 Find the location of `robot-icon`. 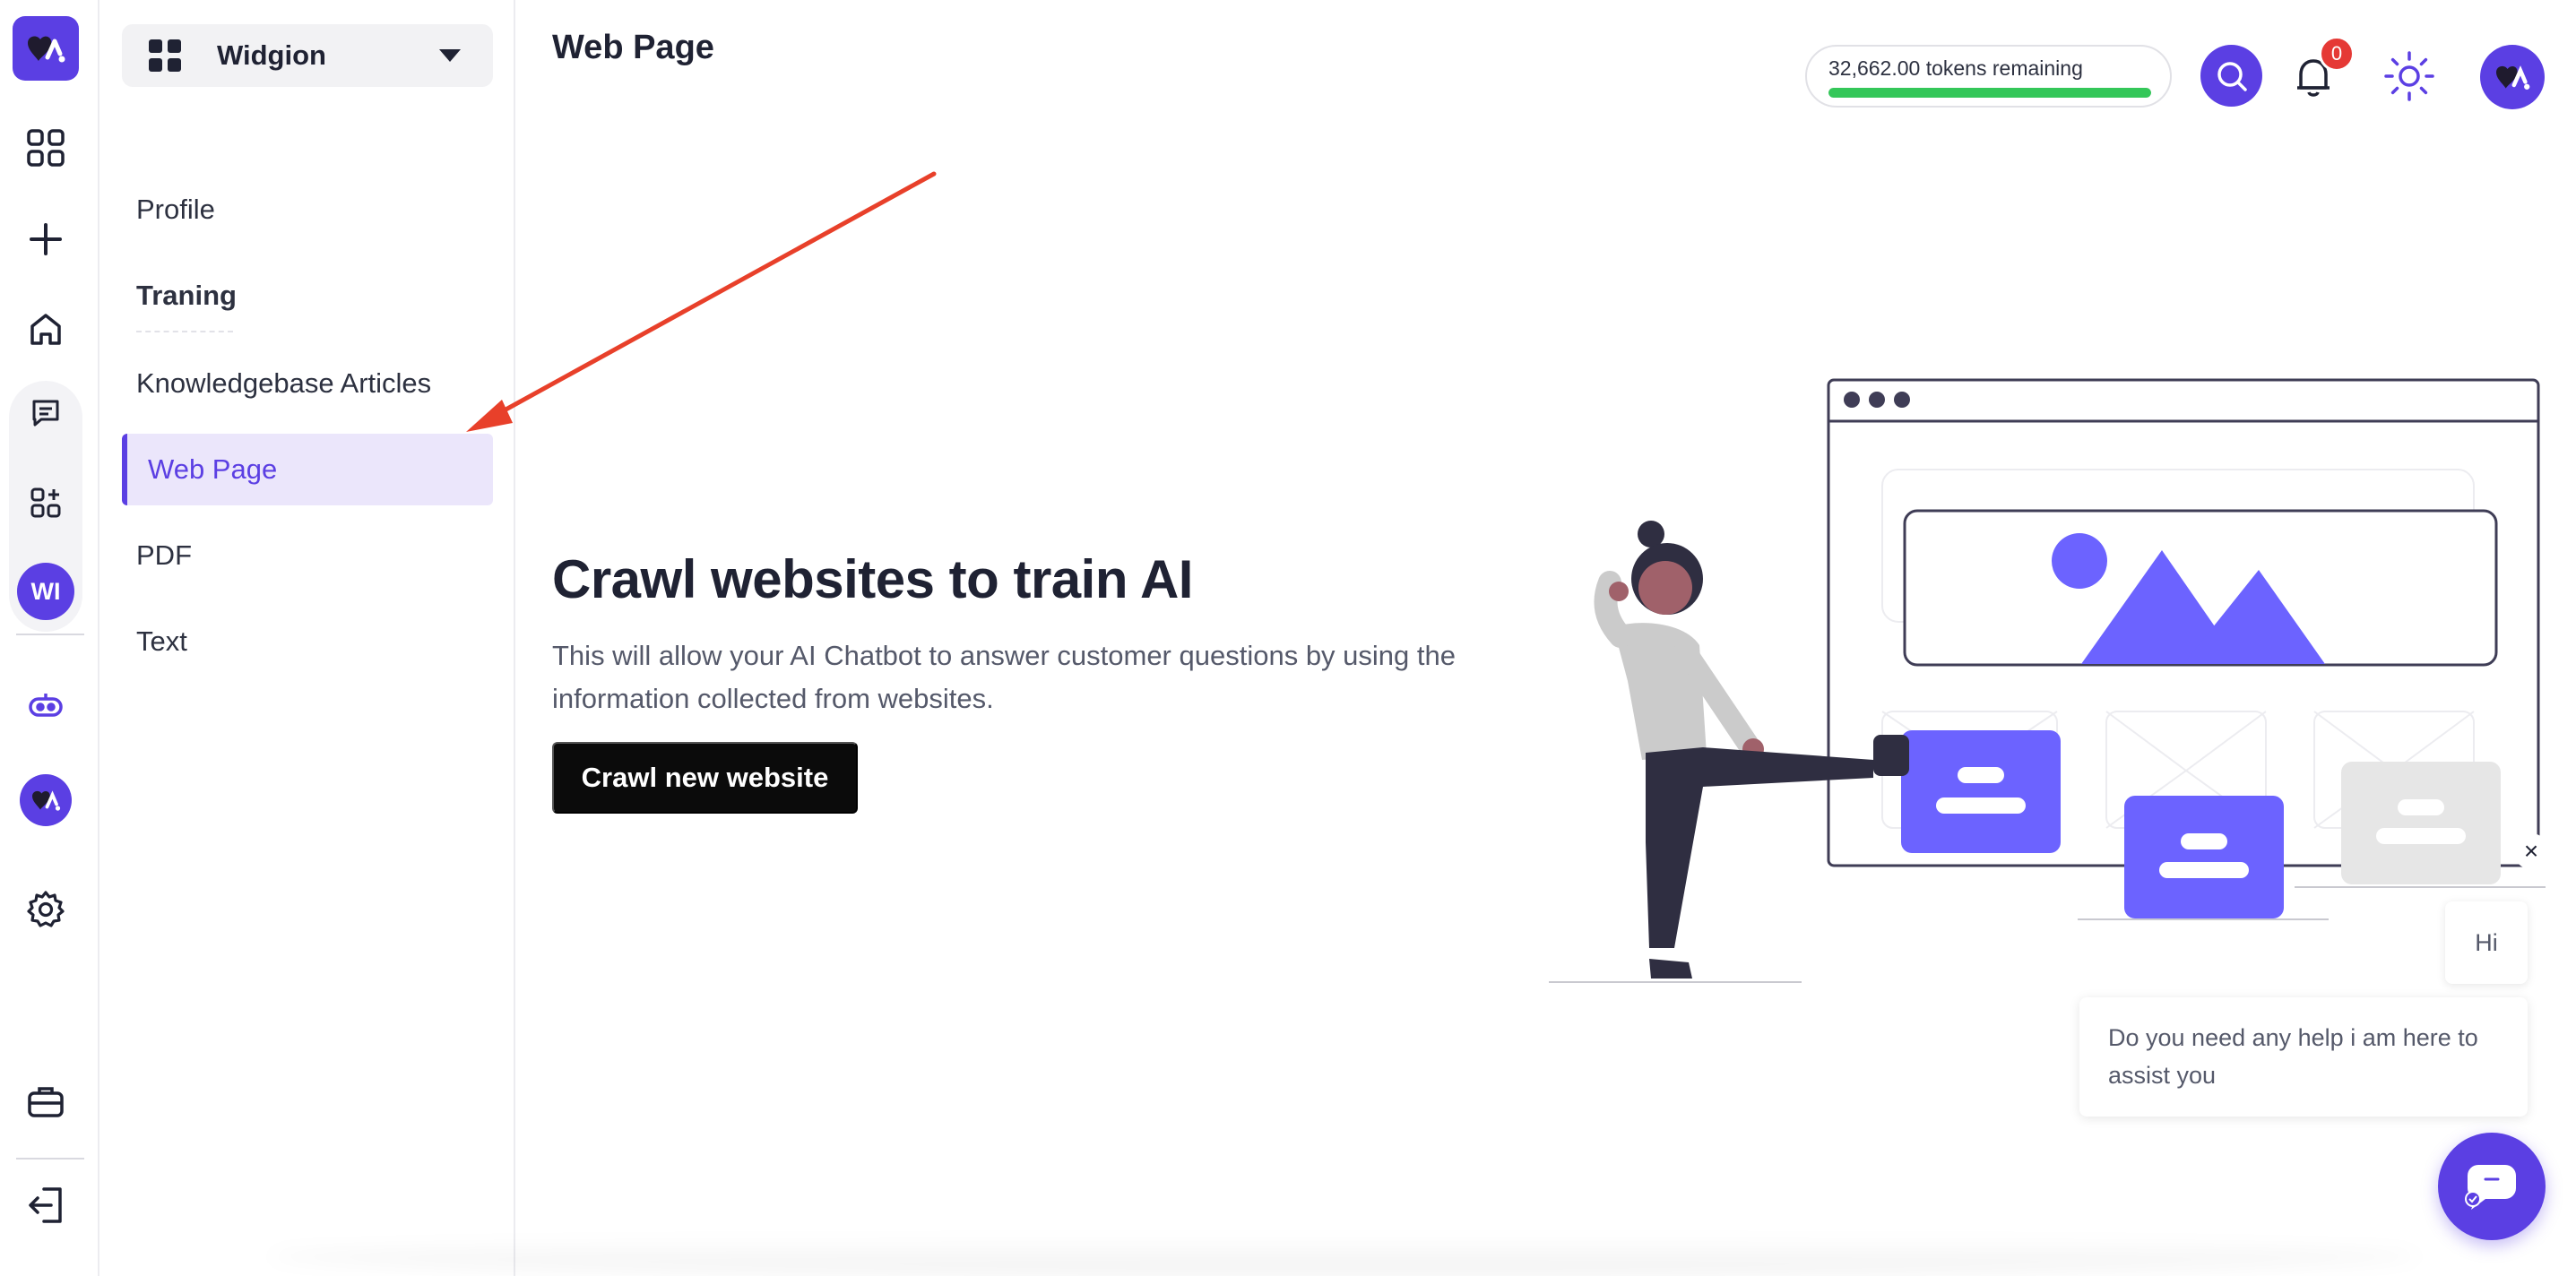

robot-icon is located at coordinates (45, 705).